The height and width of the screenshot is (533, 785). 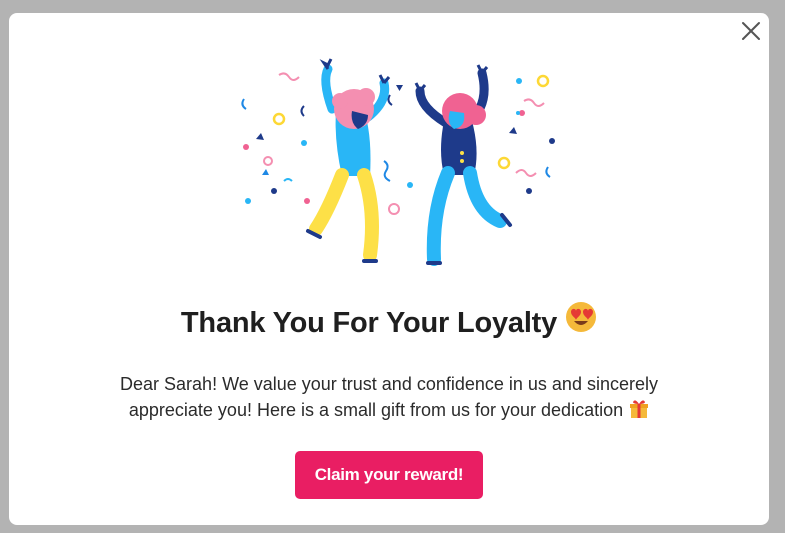 I want to click on close-icon, so click(x=751, y=31).